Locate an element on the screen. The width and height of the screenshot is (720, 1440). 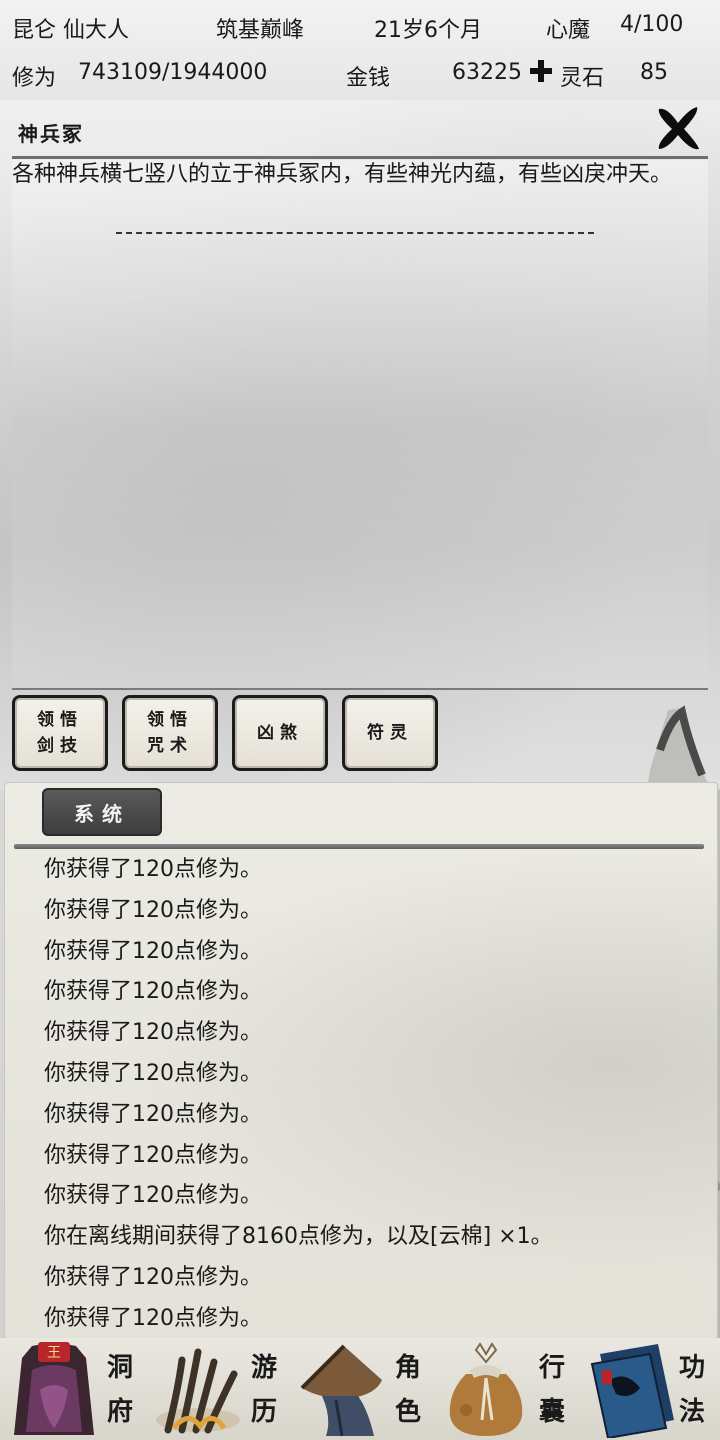
character-age: 21岁6个月 is located at coordinates (428, 30).